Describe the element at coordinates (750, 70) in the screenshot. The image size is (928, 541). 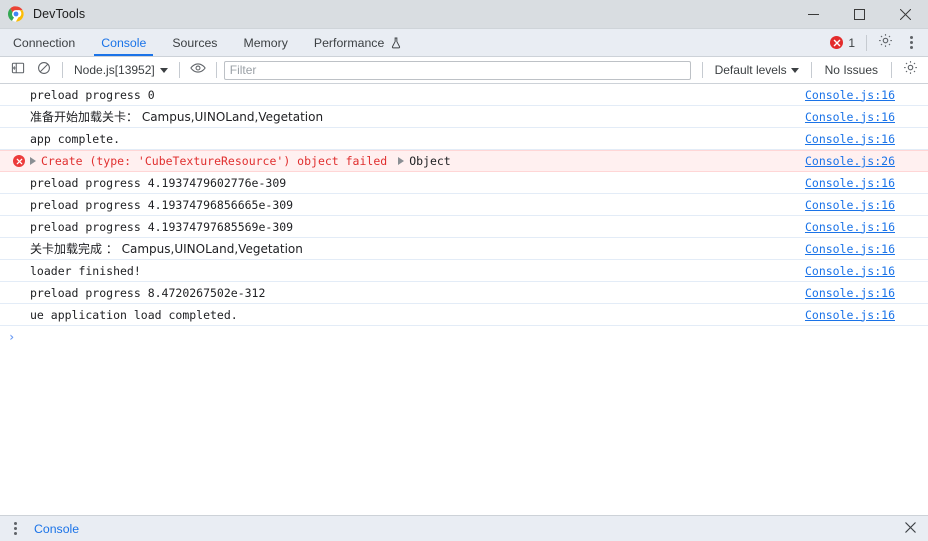
I see `log-levels-label: Default levels` at that location.